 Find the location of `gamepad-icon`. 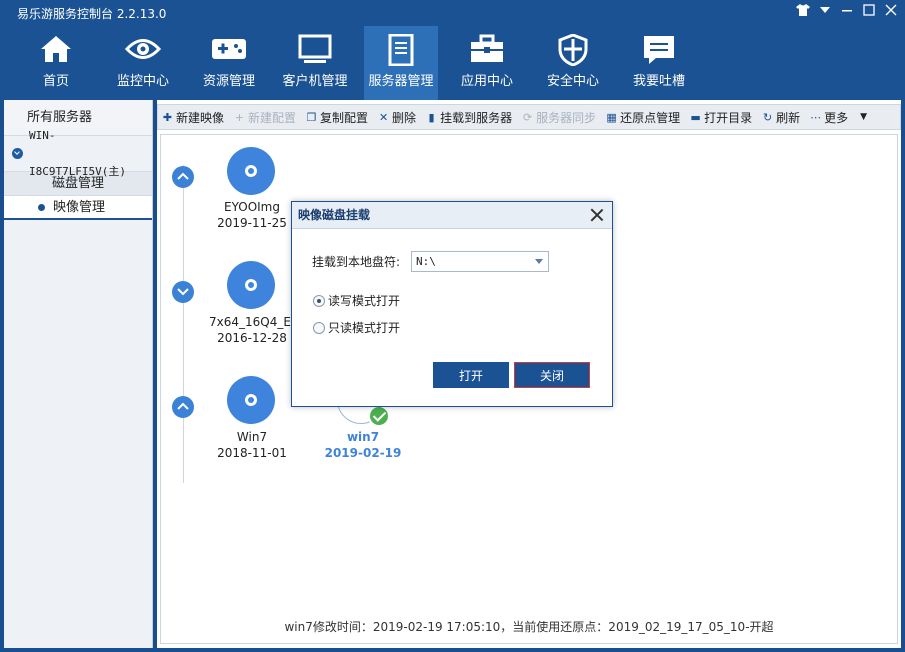

gamepad-icon is located at coordinates (229, 49).